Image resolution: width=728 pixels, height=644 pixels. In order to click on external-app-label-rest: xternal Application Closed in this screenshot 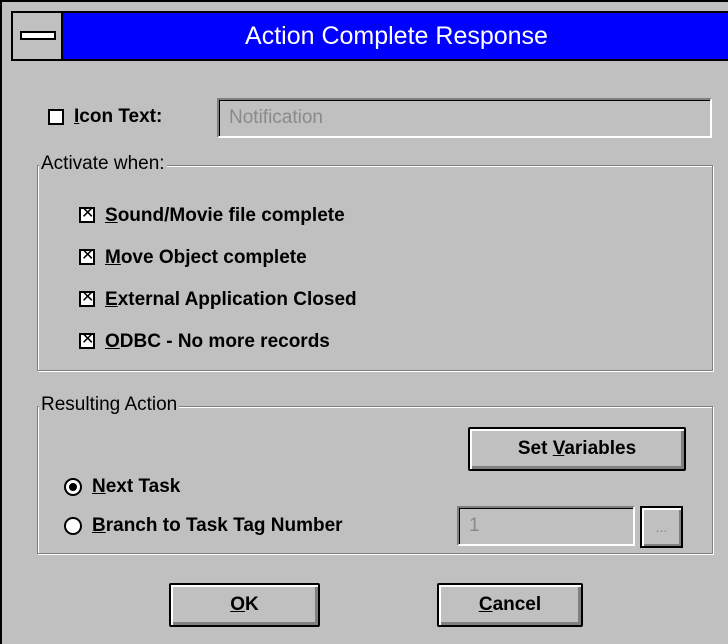, I will do `click(237, 299)`.